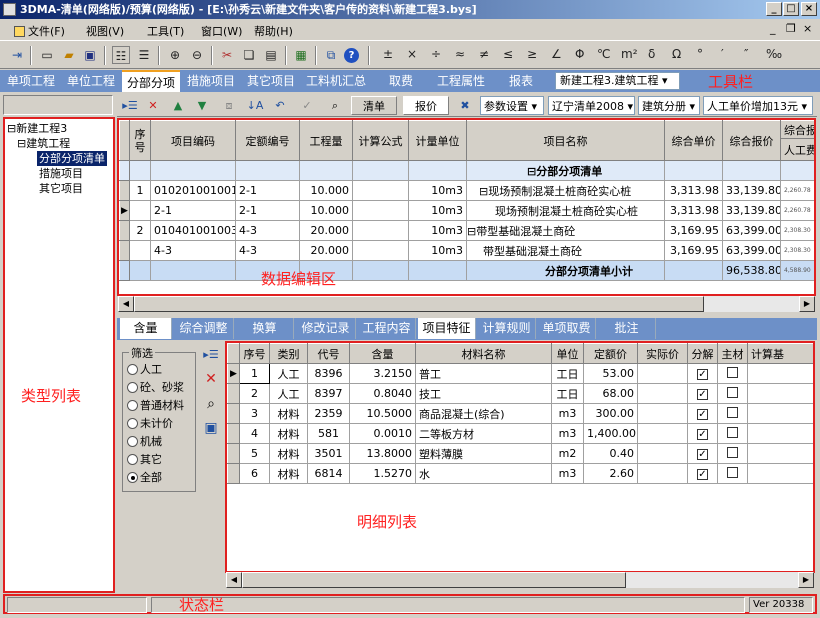 The height and width of the screenshot is (618, 820). I want to click on greater-equal-symbol-button: ≥, so click(532, 54).